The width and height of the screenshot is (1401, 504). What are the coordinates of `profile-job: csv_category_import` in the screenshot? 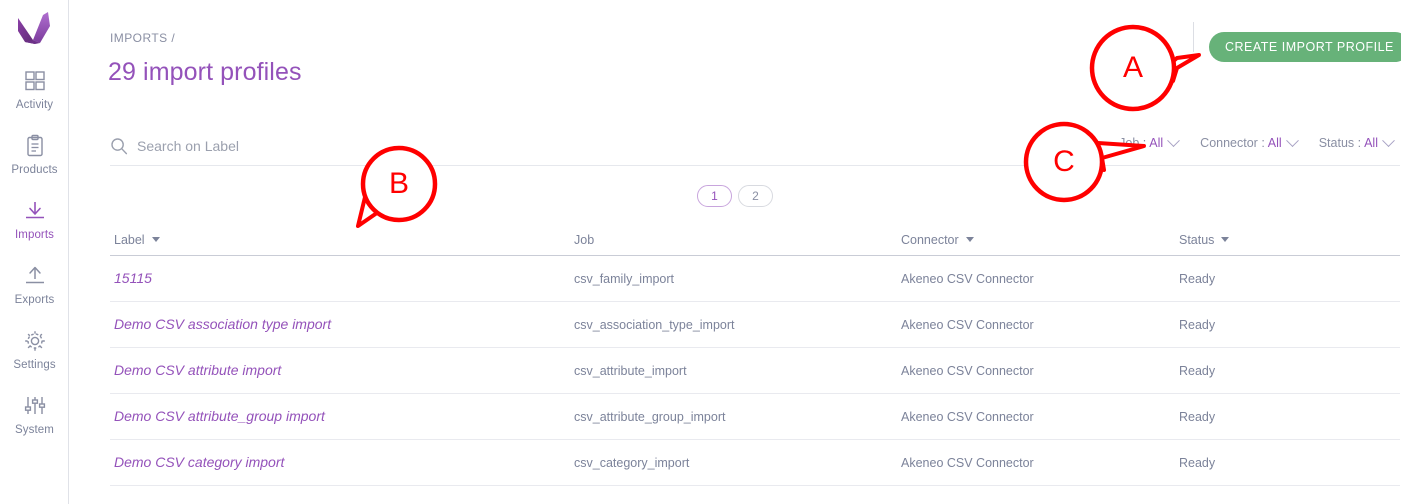 It's located at (632, 462).